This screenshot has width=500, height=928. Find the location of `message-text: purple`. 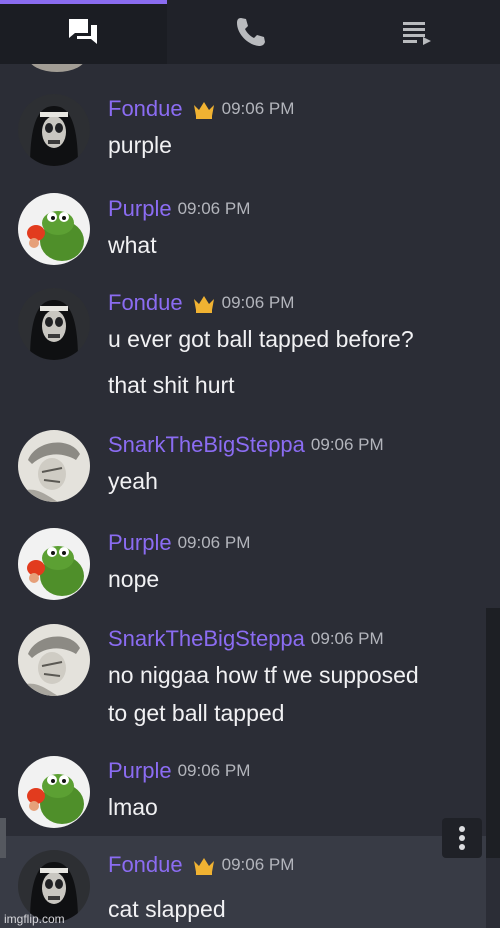

message-text: purple is located at coordinates (140, 145).